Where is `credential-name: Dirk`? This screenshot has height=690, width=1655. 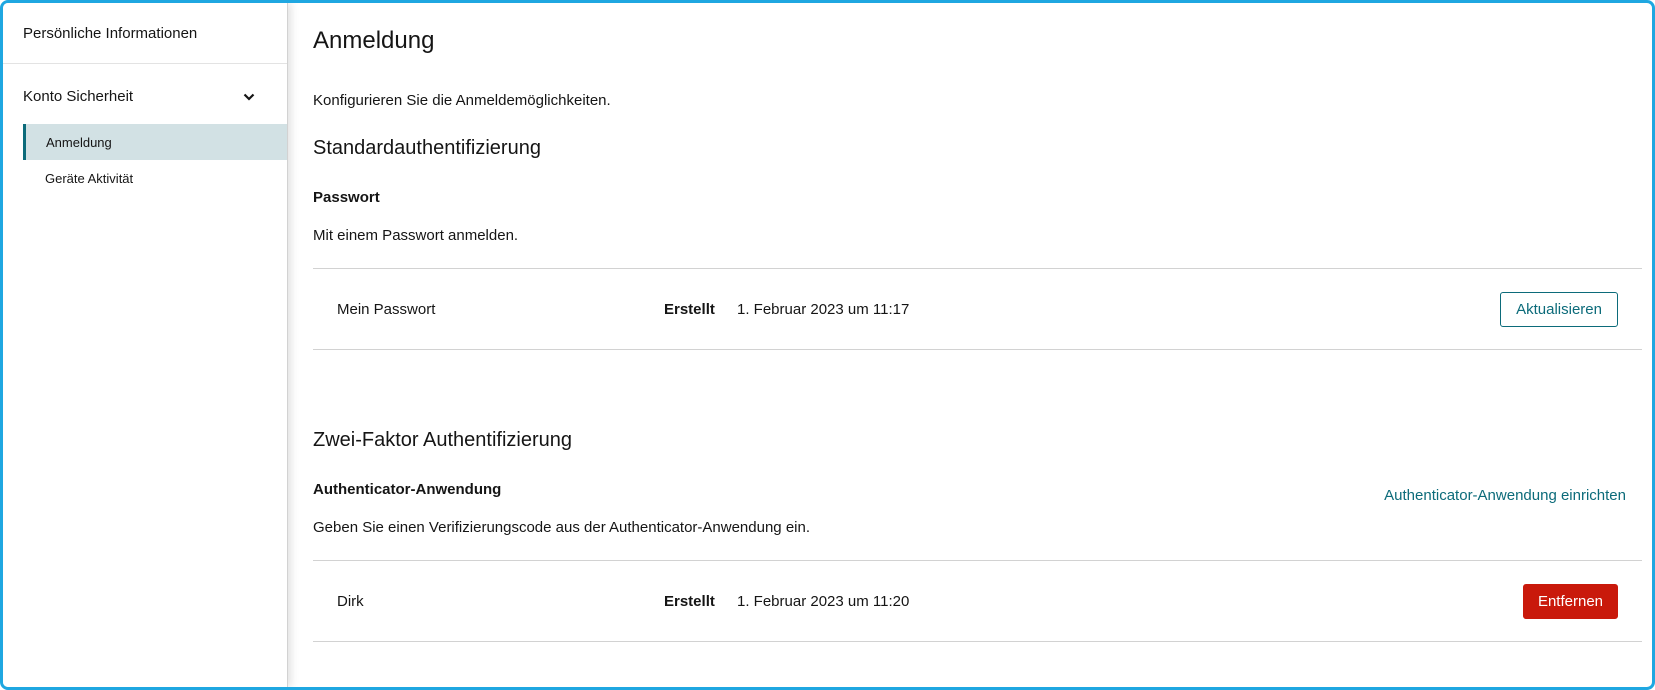 credential-name: Dirk is located at coordinates (350, 601).